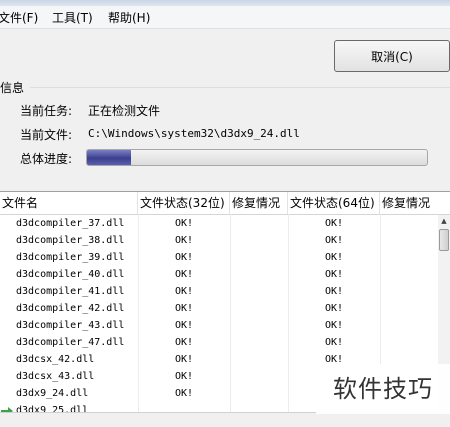  Describe the element at coordinates (383, 389) in the screenshot. I see `watermark: 软件技巧` at that location.